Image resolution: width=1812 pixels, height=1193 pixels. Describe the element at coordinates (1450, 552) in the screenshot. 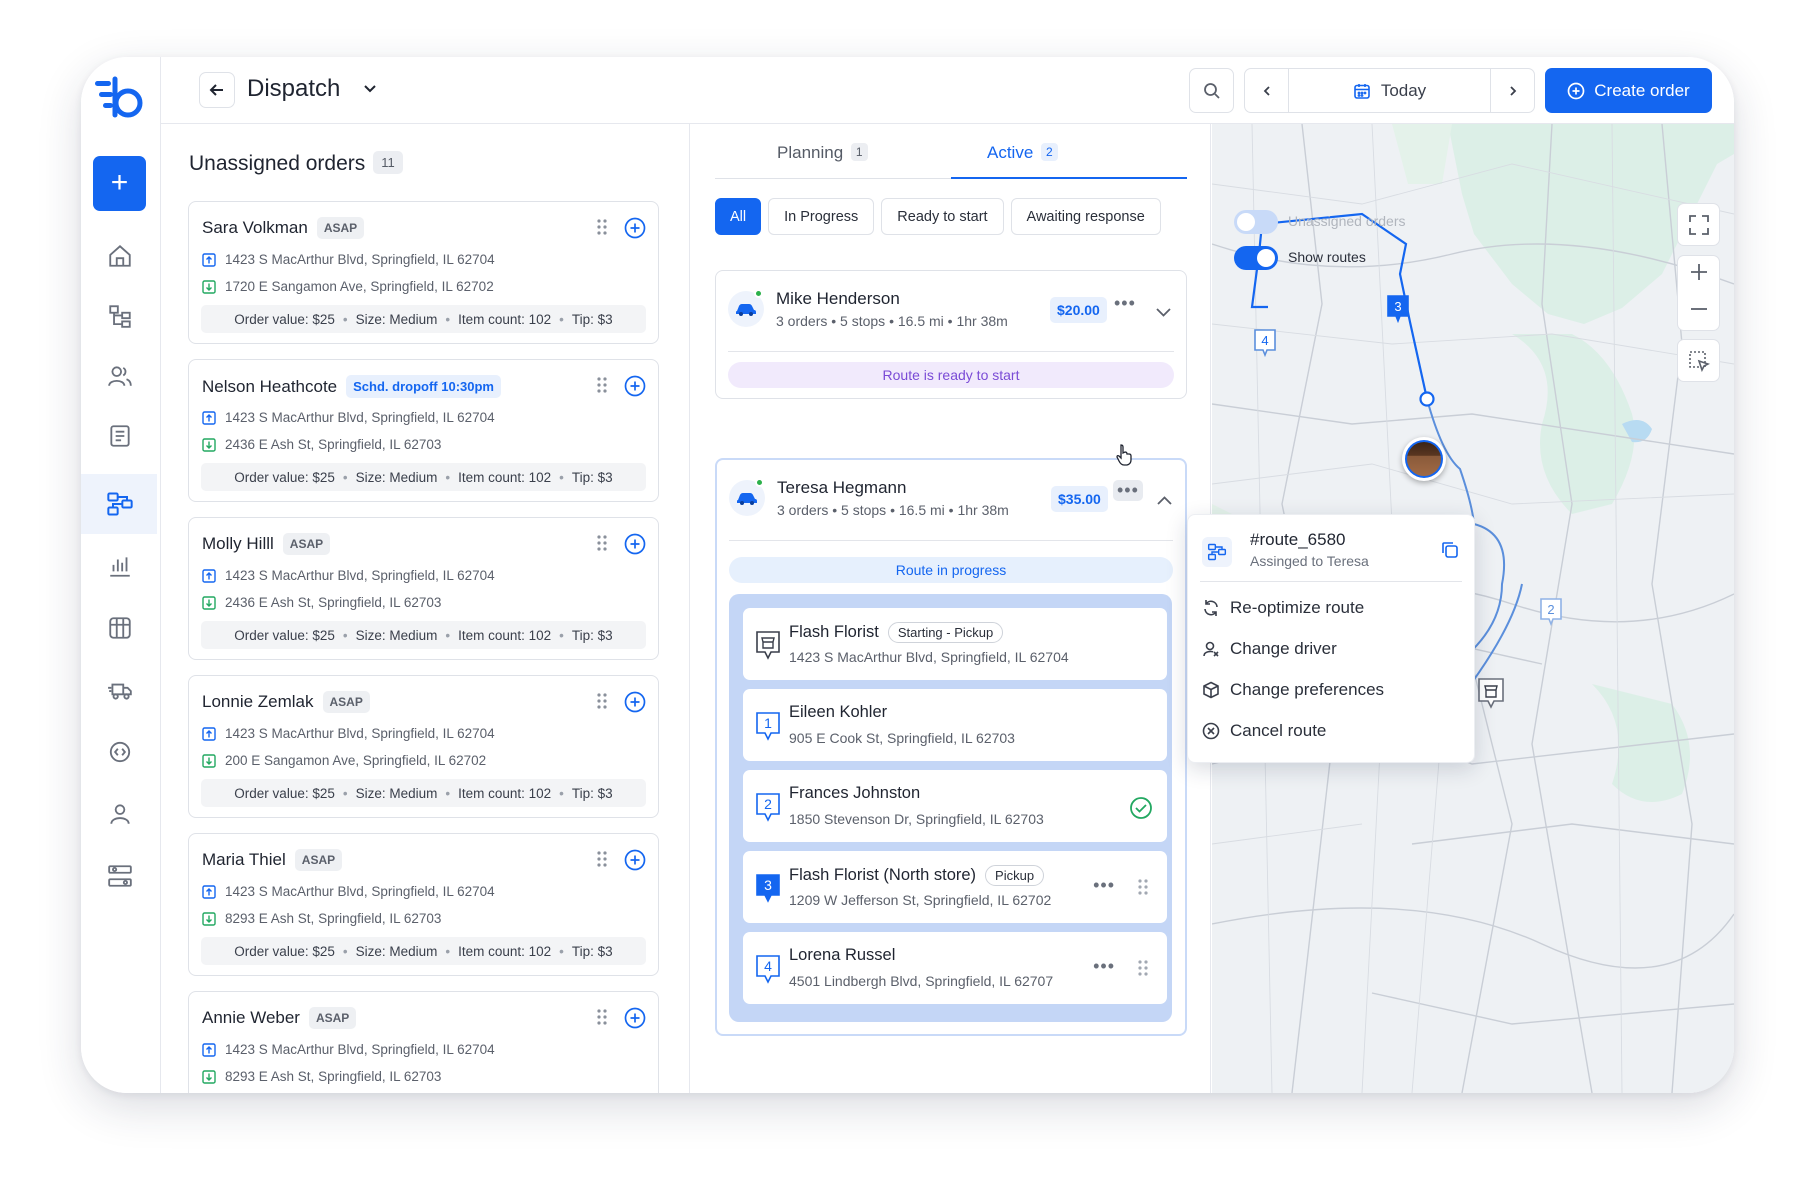

I see `copy-icon` at that location.